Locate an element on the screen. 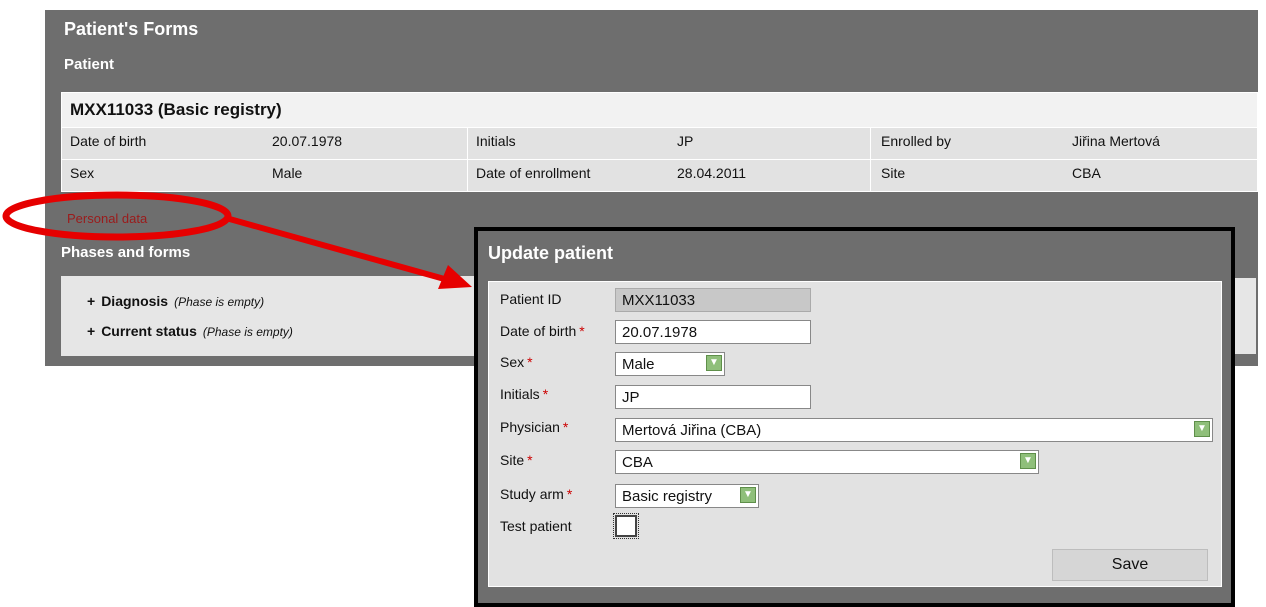 The height and width of the screenshot is (607, 1266). study-arm-label: Study arm * is located at coordinates (536, 494).